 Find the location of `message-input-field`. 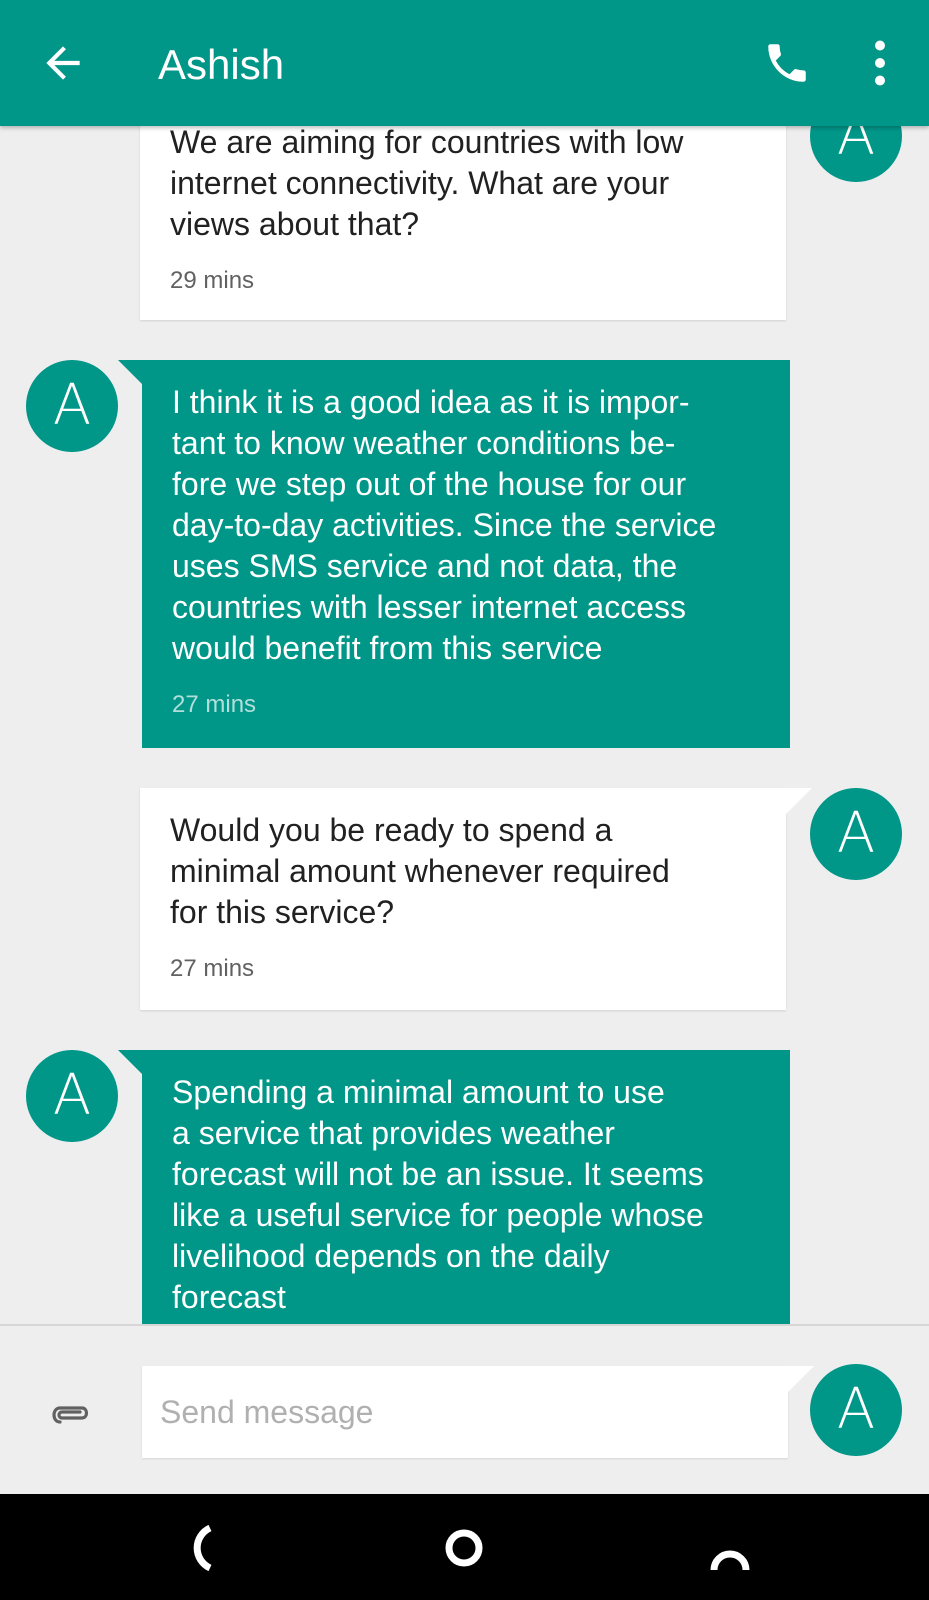

message-input-field is located at coordinates (465, 1412).